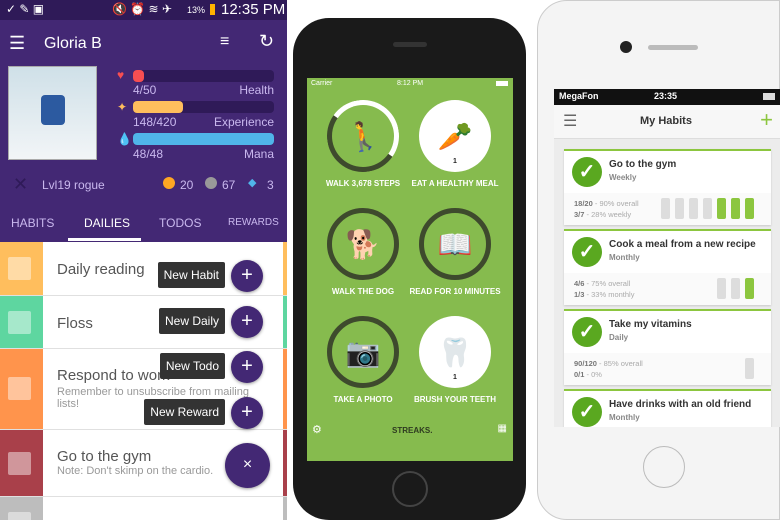 This screenshot has height=520, width=780. I want to click on dog-icon: 🐕, so click(363, 244).